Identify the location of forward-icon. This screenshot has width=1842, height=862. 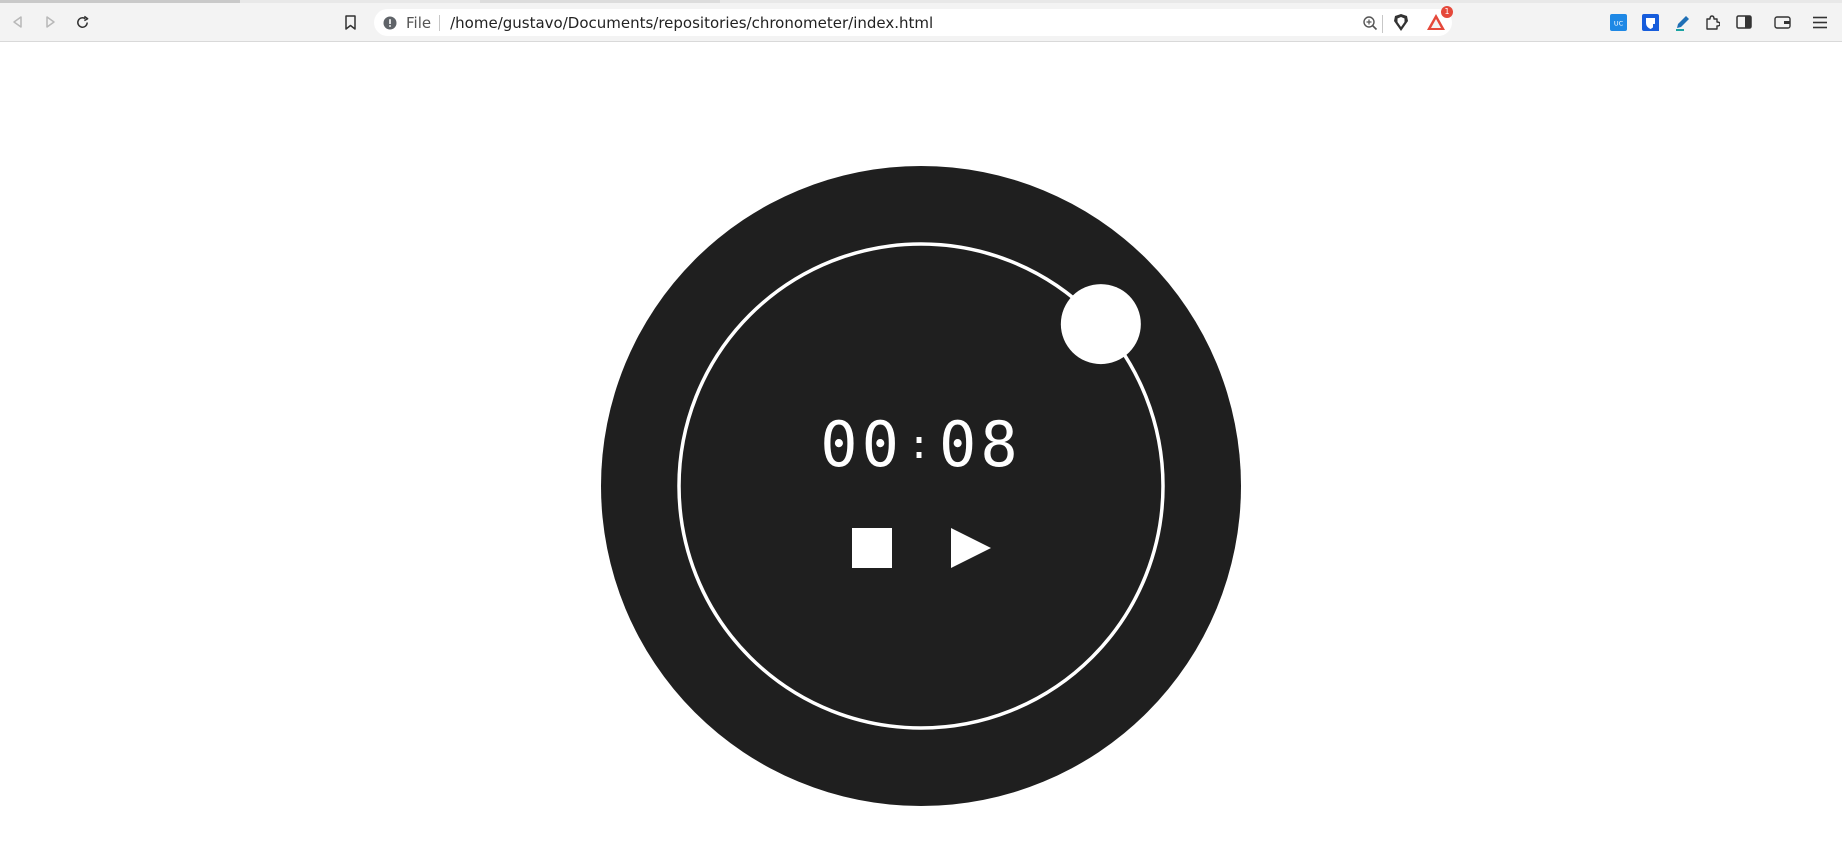
(50, 22).